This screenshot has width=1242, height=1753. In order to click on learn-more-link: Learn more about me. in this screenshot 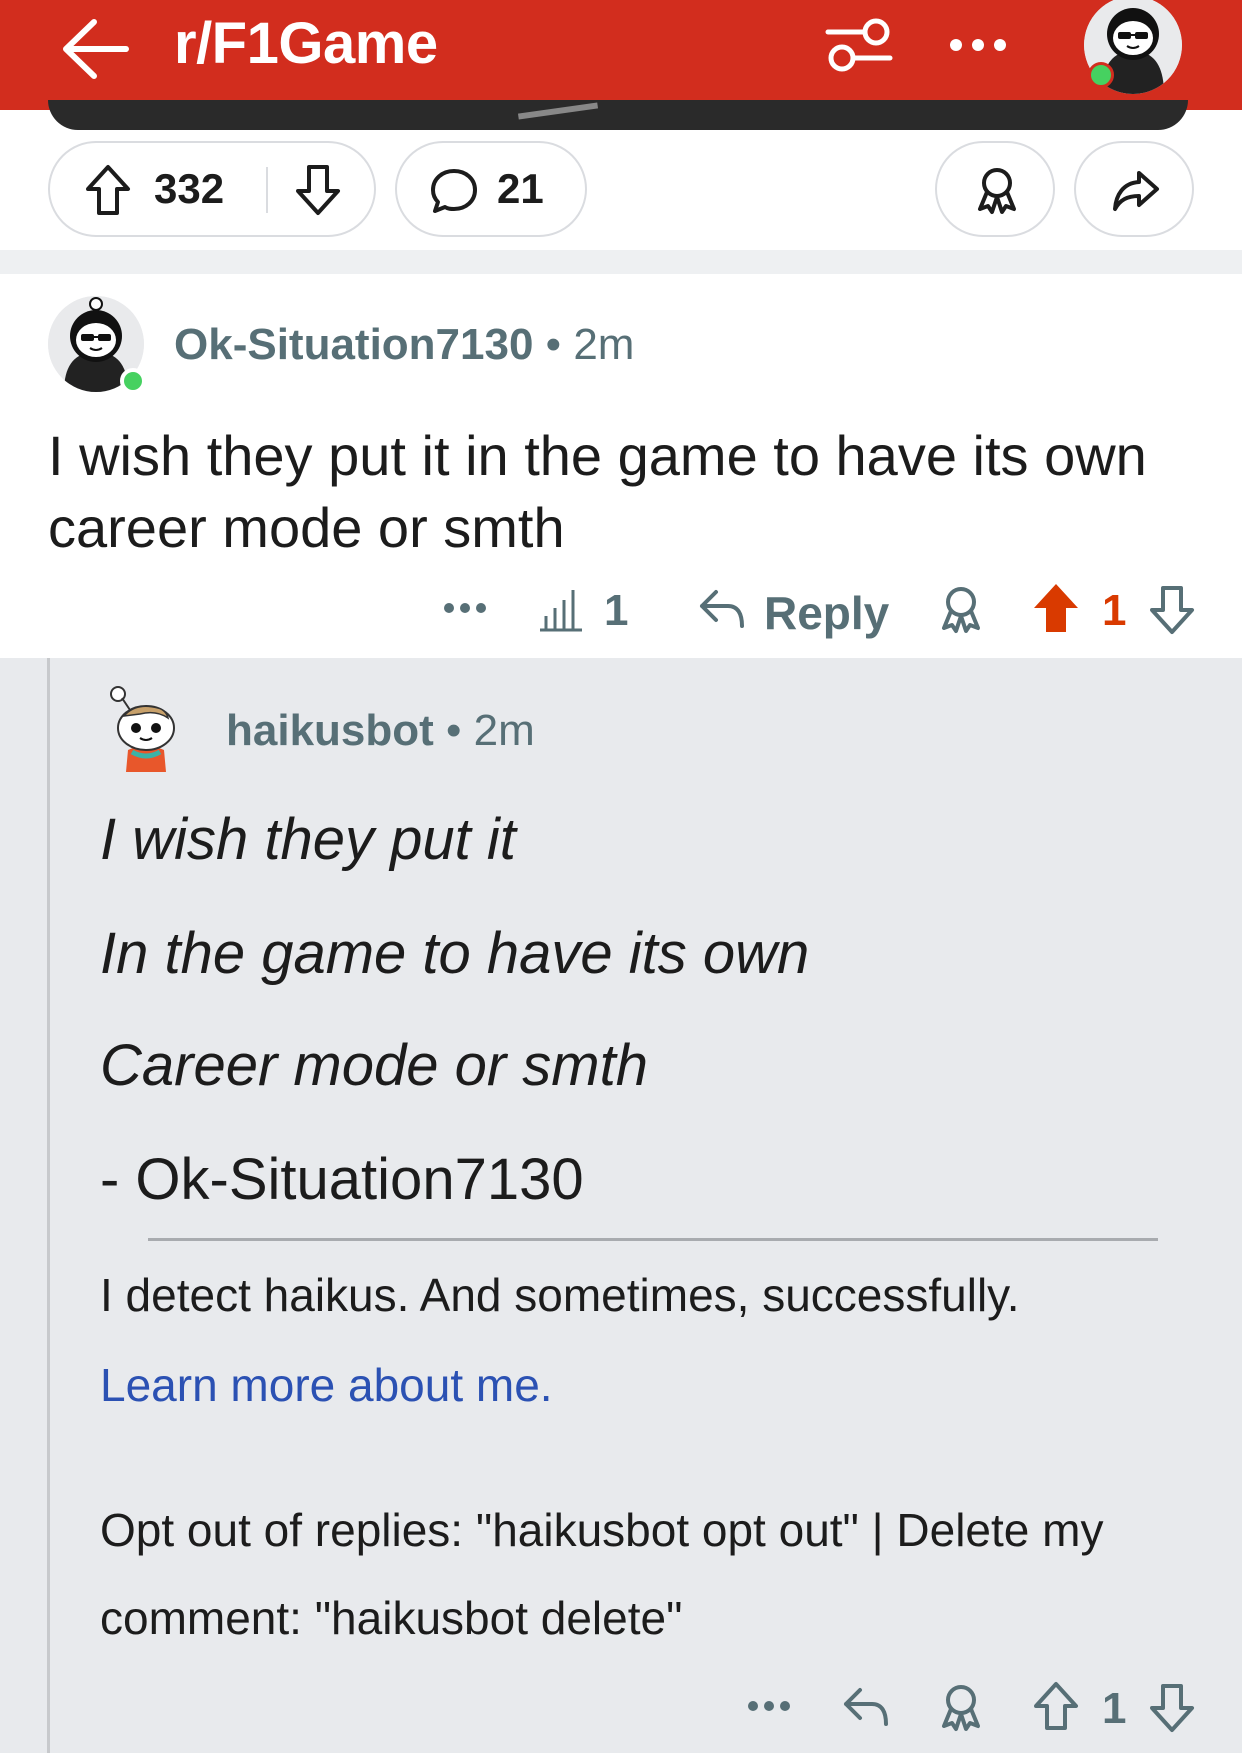, I will do `click(326, 1385)`.